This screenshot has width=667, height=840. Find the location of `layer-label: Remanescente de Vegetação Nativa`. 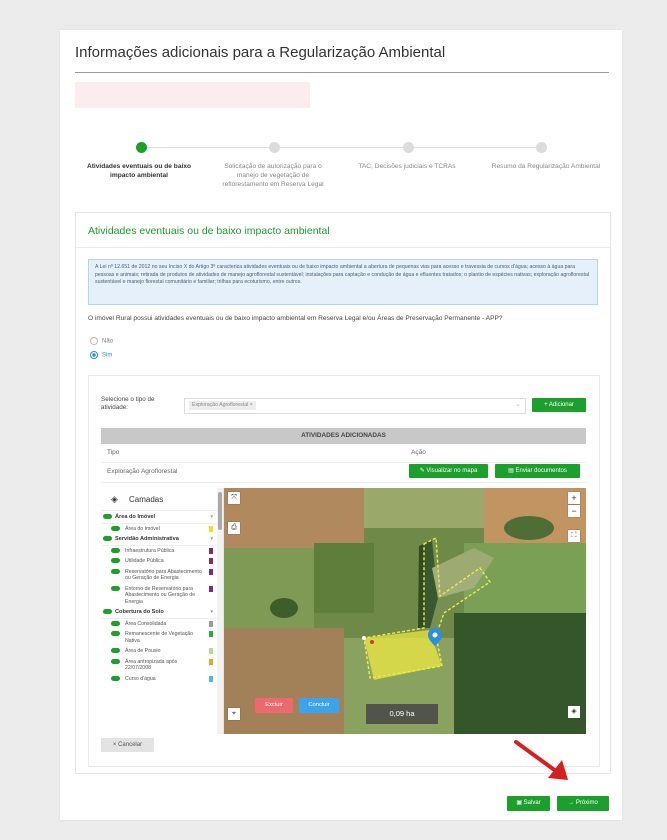

layer-label: Remanescente de Vegetação Nativa is located at coordinates (159, 637).